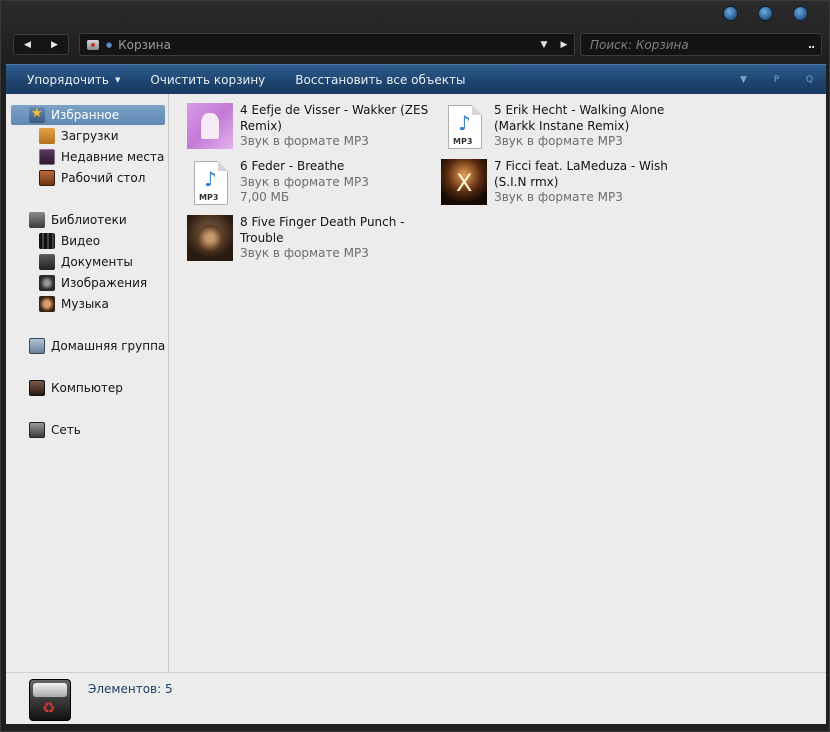 This screenshot has width=830, height=732. Describe the element at coordinates (87, 388) in the screenshot. I see `sidebar-item-label: Компьютер` at that location.